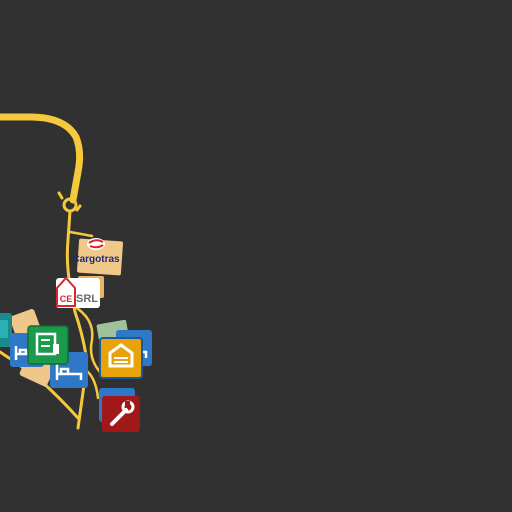 The image size is (512, 512). What do you see at coordinates (96, 244) in the screenshot?
I see `cargotras-logo-icon` at bounding box center [96, 244].